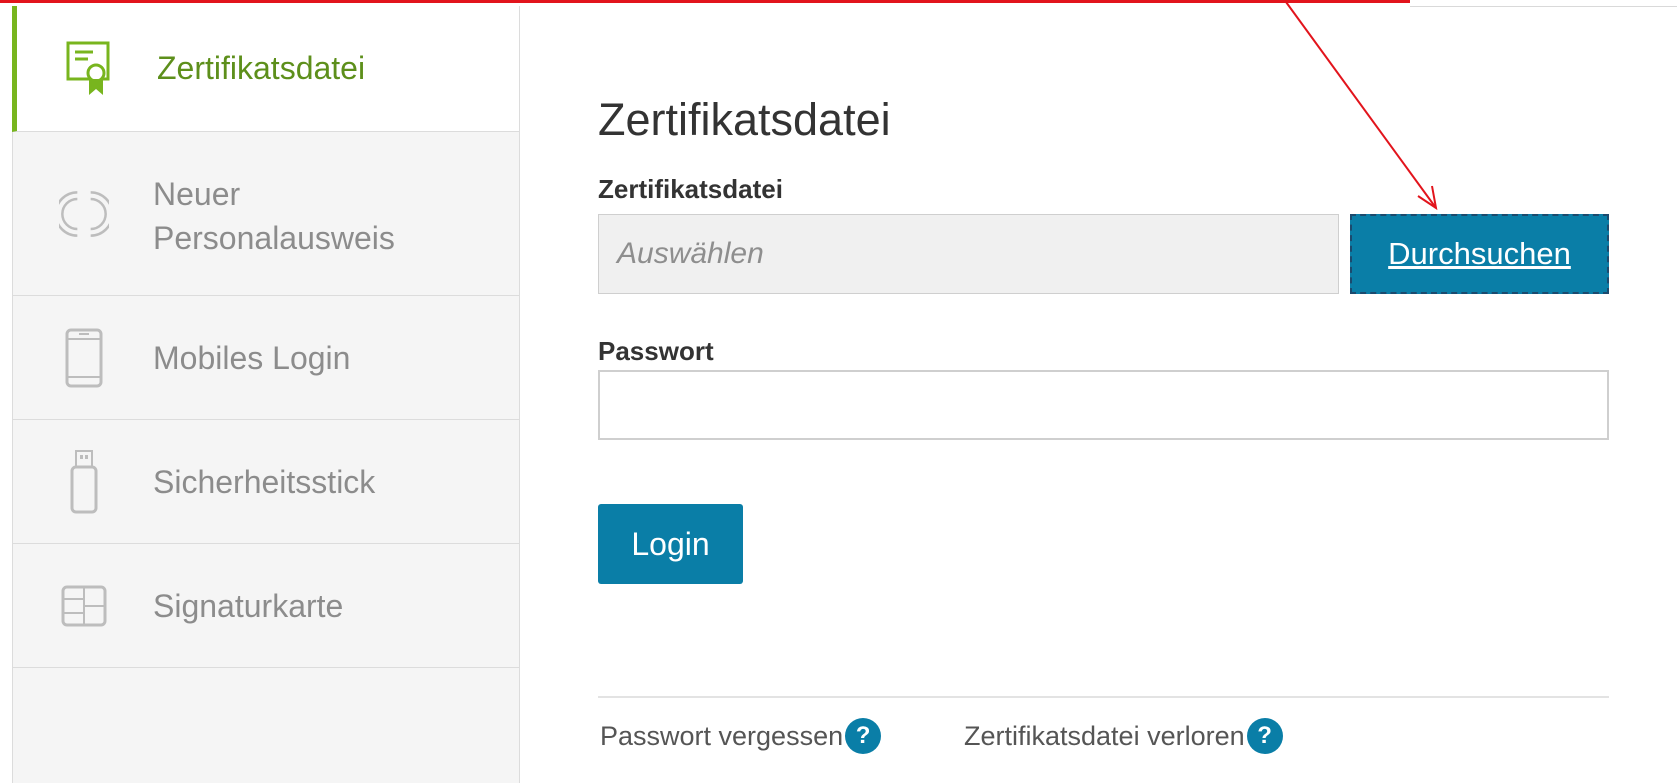 The image size is (1677, 783). I want to click on certificate-lost-link: Zertifikatsdatei verloren ?, so click(1123, 736).